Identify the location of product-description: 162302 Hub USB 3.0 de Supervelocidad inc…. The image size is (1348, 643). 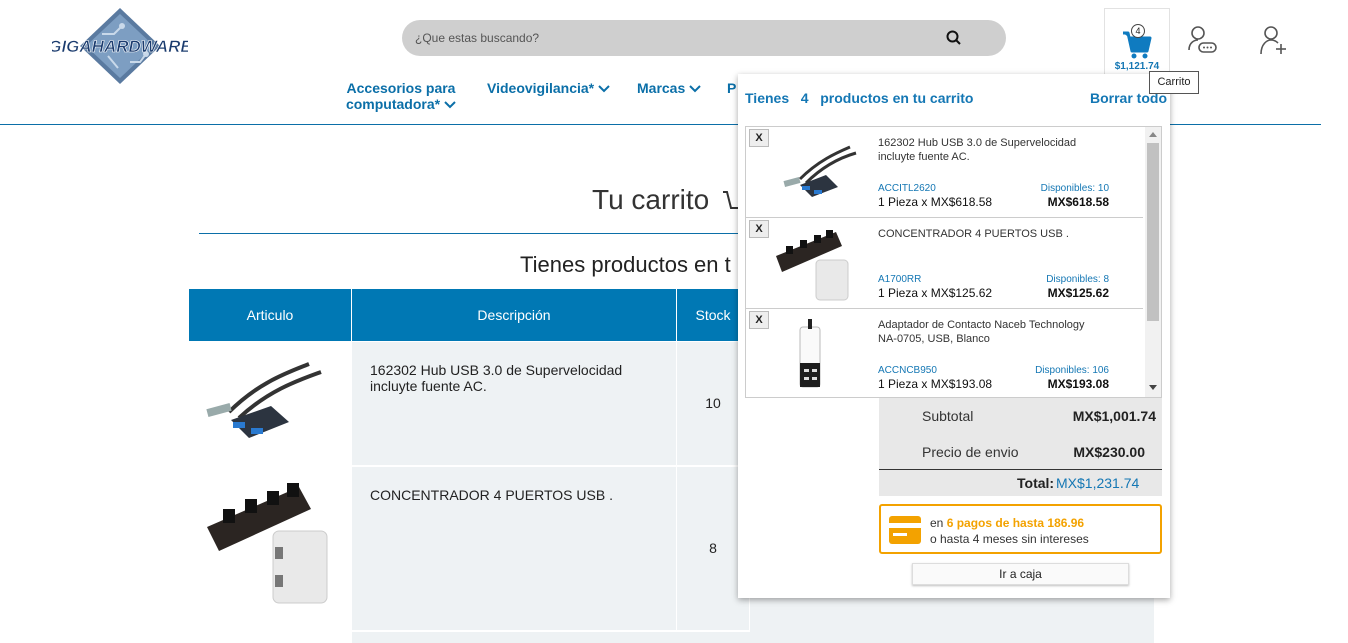
(514, 403).